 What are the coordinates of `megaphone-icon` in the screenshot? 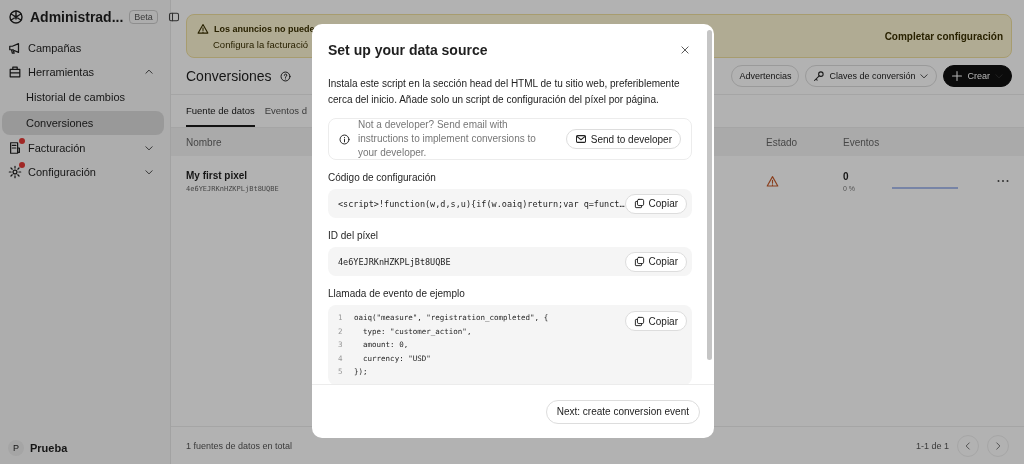 It's located at (15, 48).